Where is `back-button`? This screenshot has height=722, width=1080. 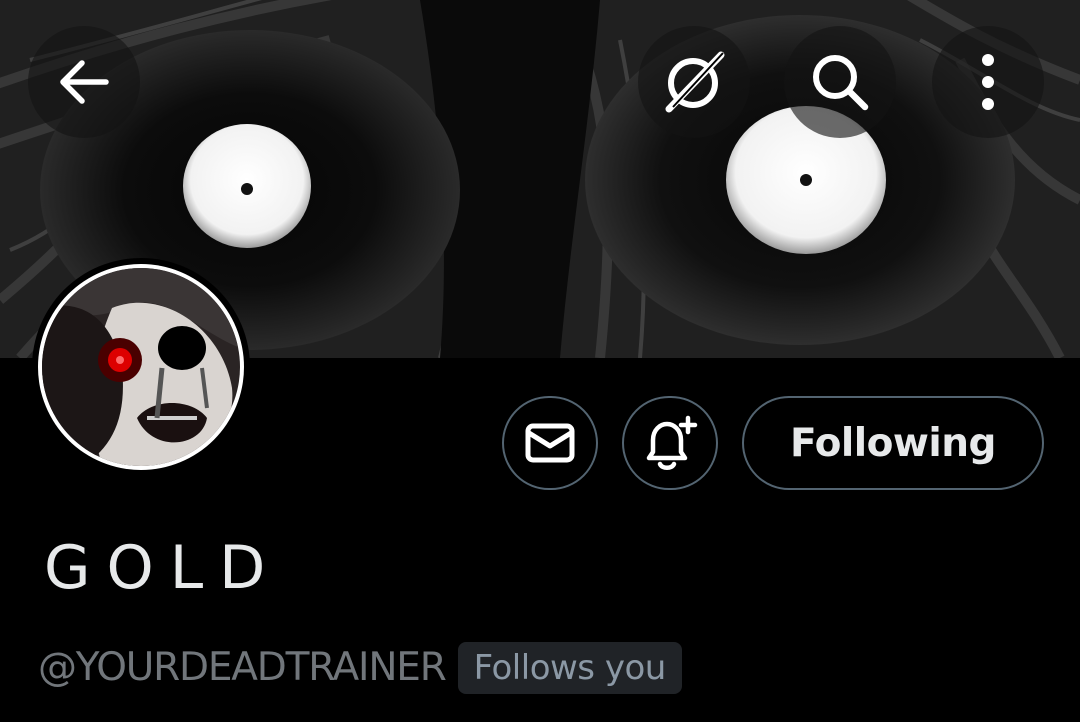
back-button is located at coordinates (84, 82).